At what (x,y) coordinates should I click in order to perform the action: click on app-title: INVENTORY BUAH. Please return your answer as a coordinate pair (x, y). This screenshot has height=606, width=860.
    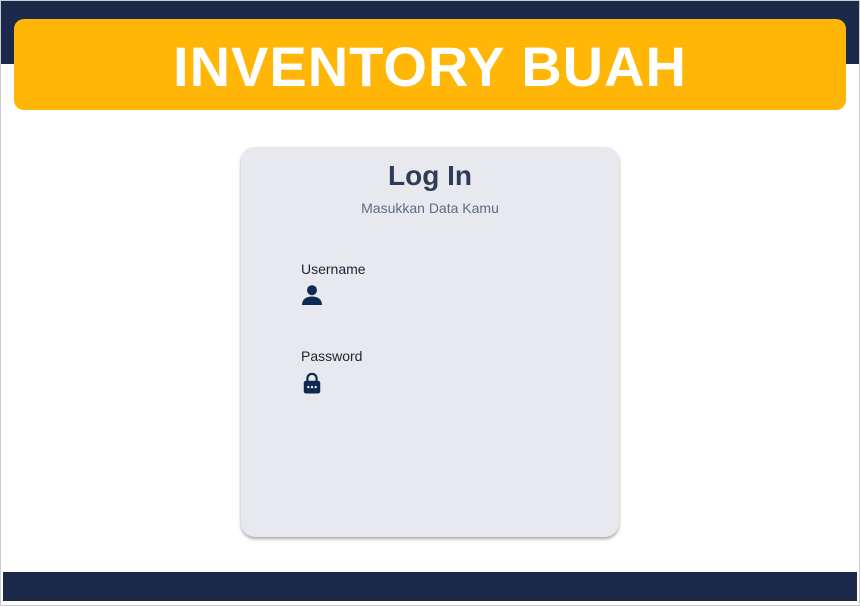
    Looking at the image, I should click on (430, 66).